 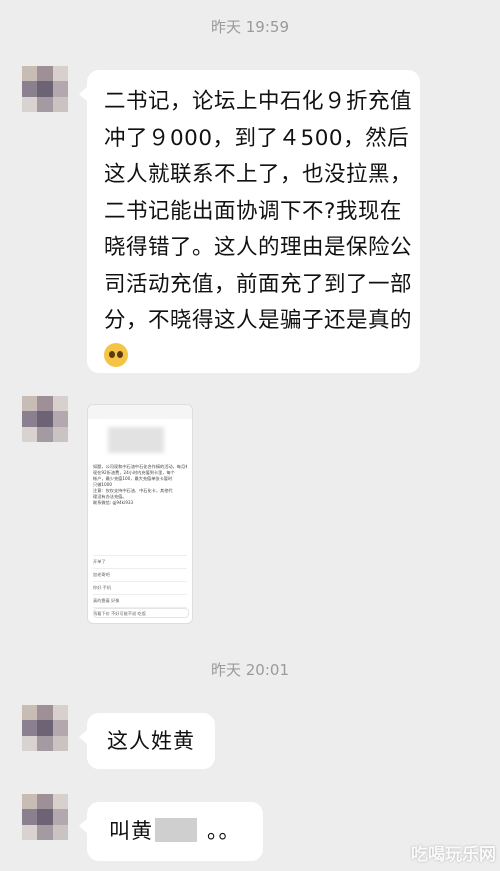 I want to click on message-text: 叫黄, so click(x=131, y=831).